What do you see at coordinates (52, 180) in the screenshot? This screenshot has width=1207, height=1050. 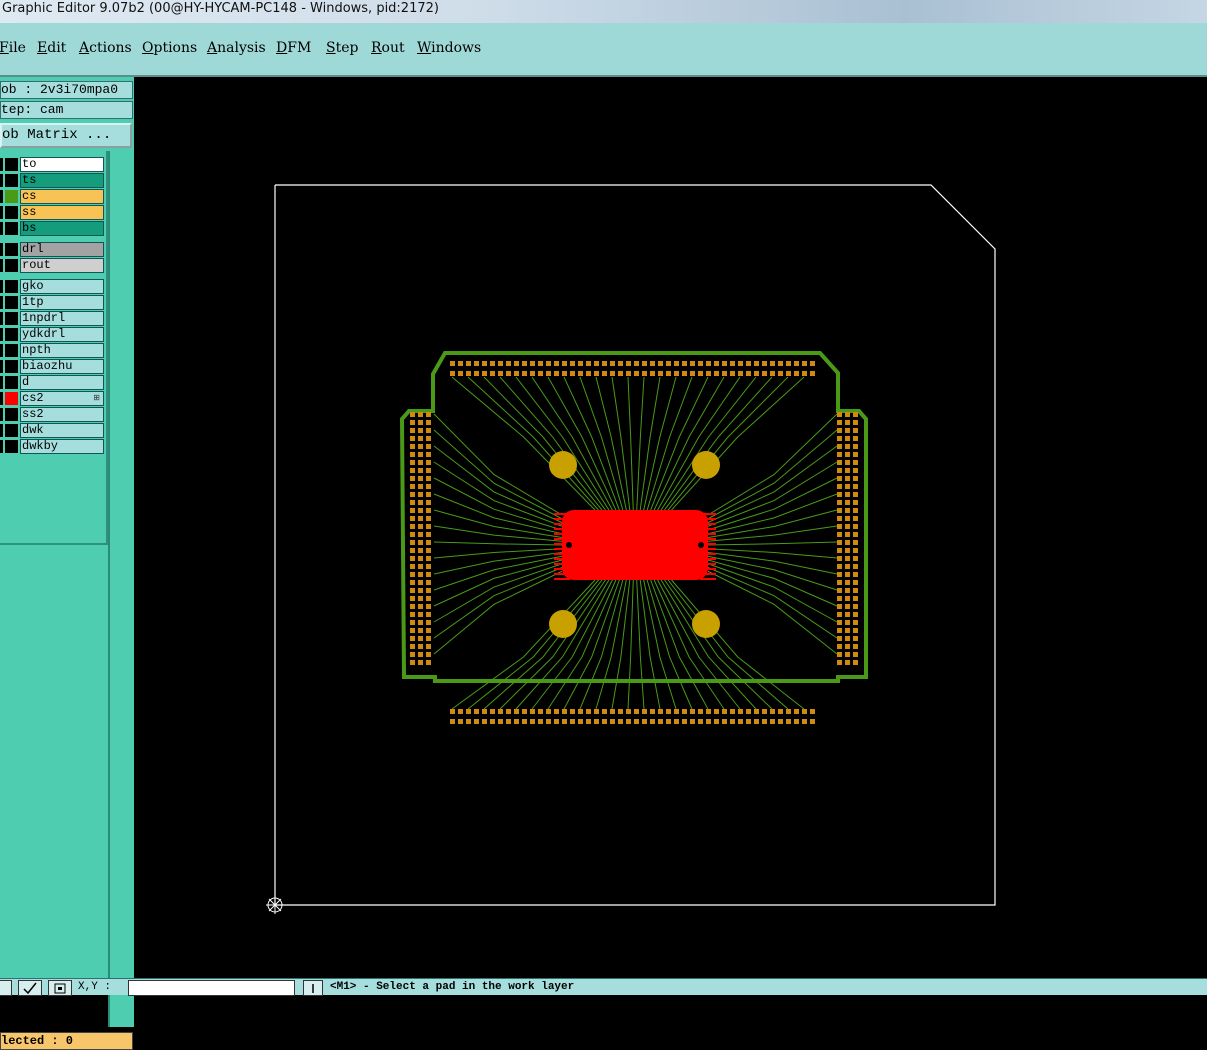 I see `layer-row-ts: ts` at bounding box center [52, 180].